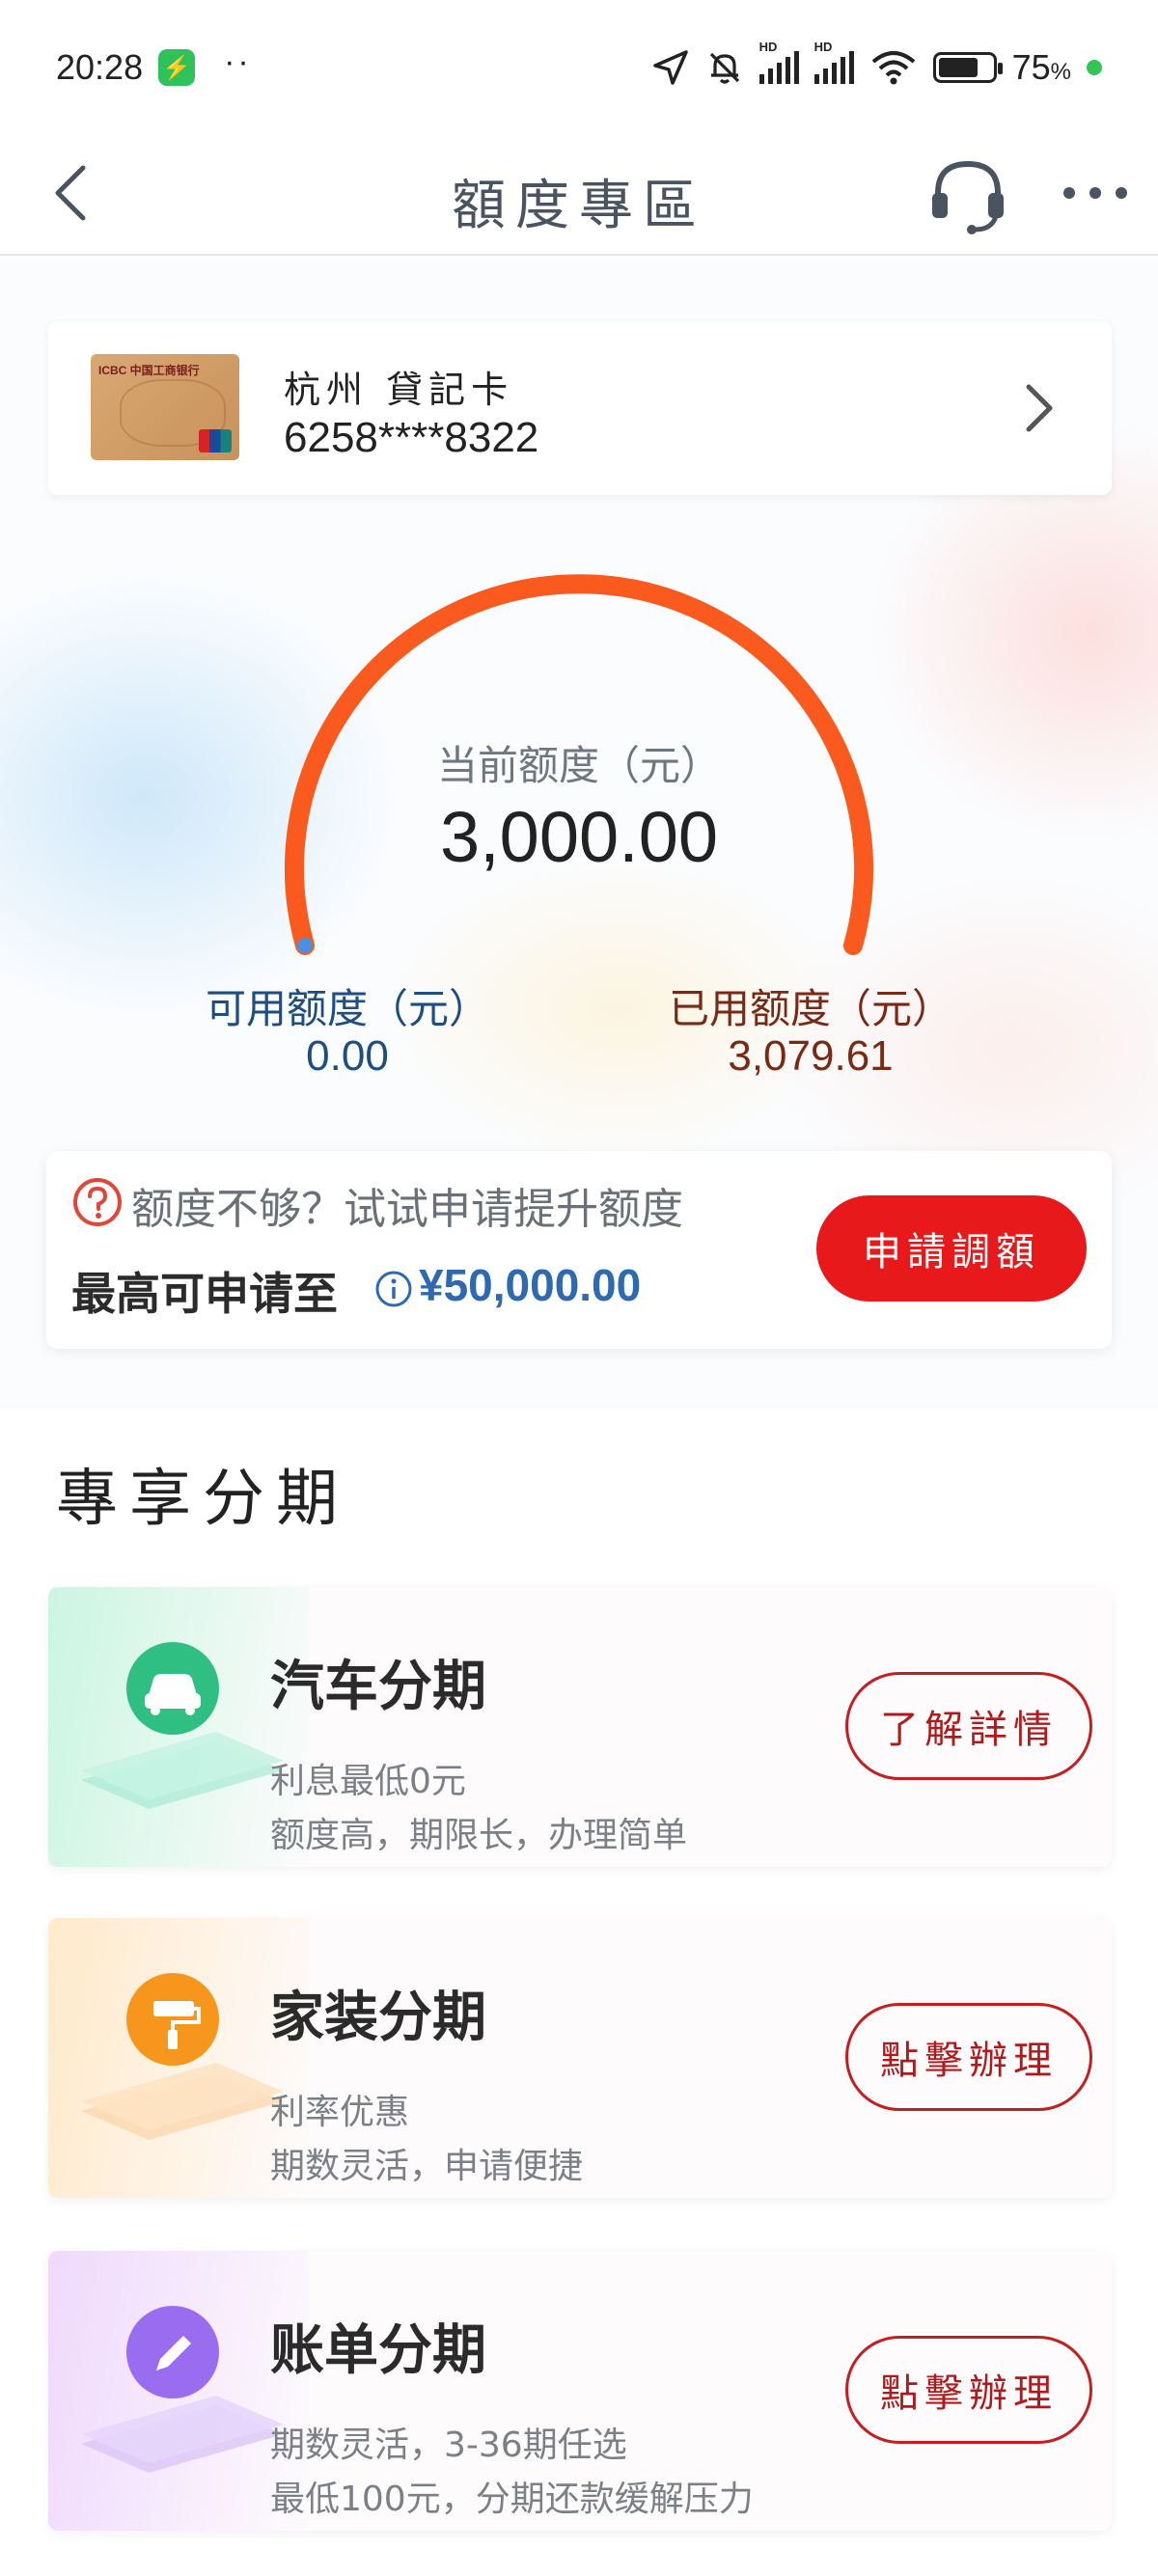  Describe the element at coordinates (411, 437) in the screenshot. I see `card-number: 6258****8322` at that location.